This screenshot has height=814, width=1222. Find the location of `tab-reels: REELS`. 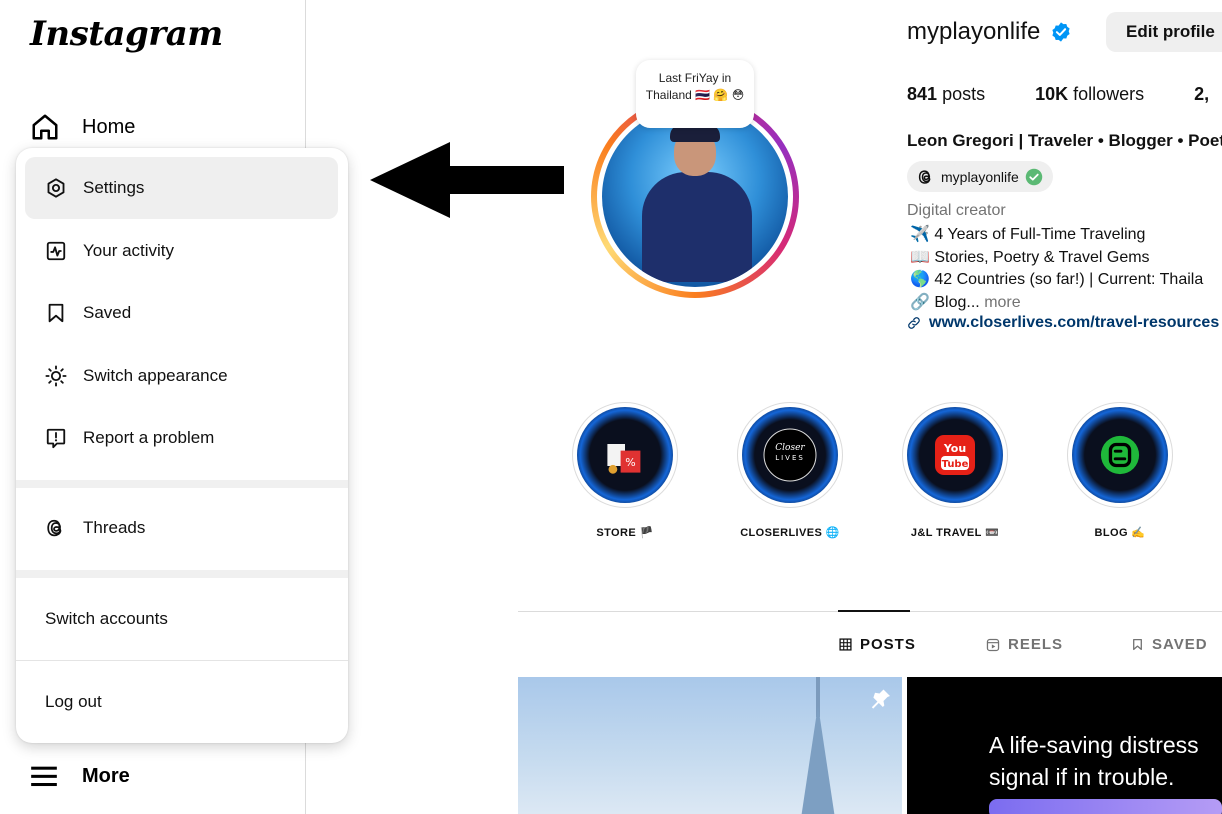

tab-reels: REELS is located at coordinates (1024, 644).